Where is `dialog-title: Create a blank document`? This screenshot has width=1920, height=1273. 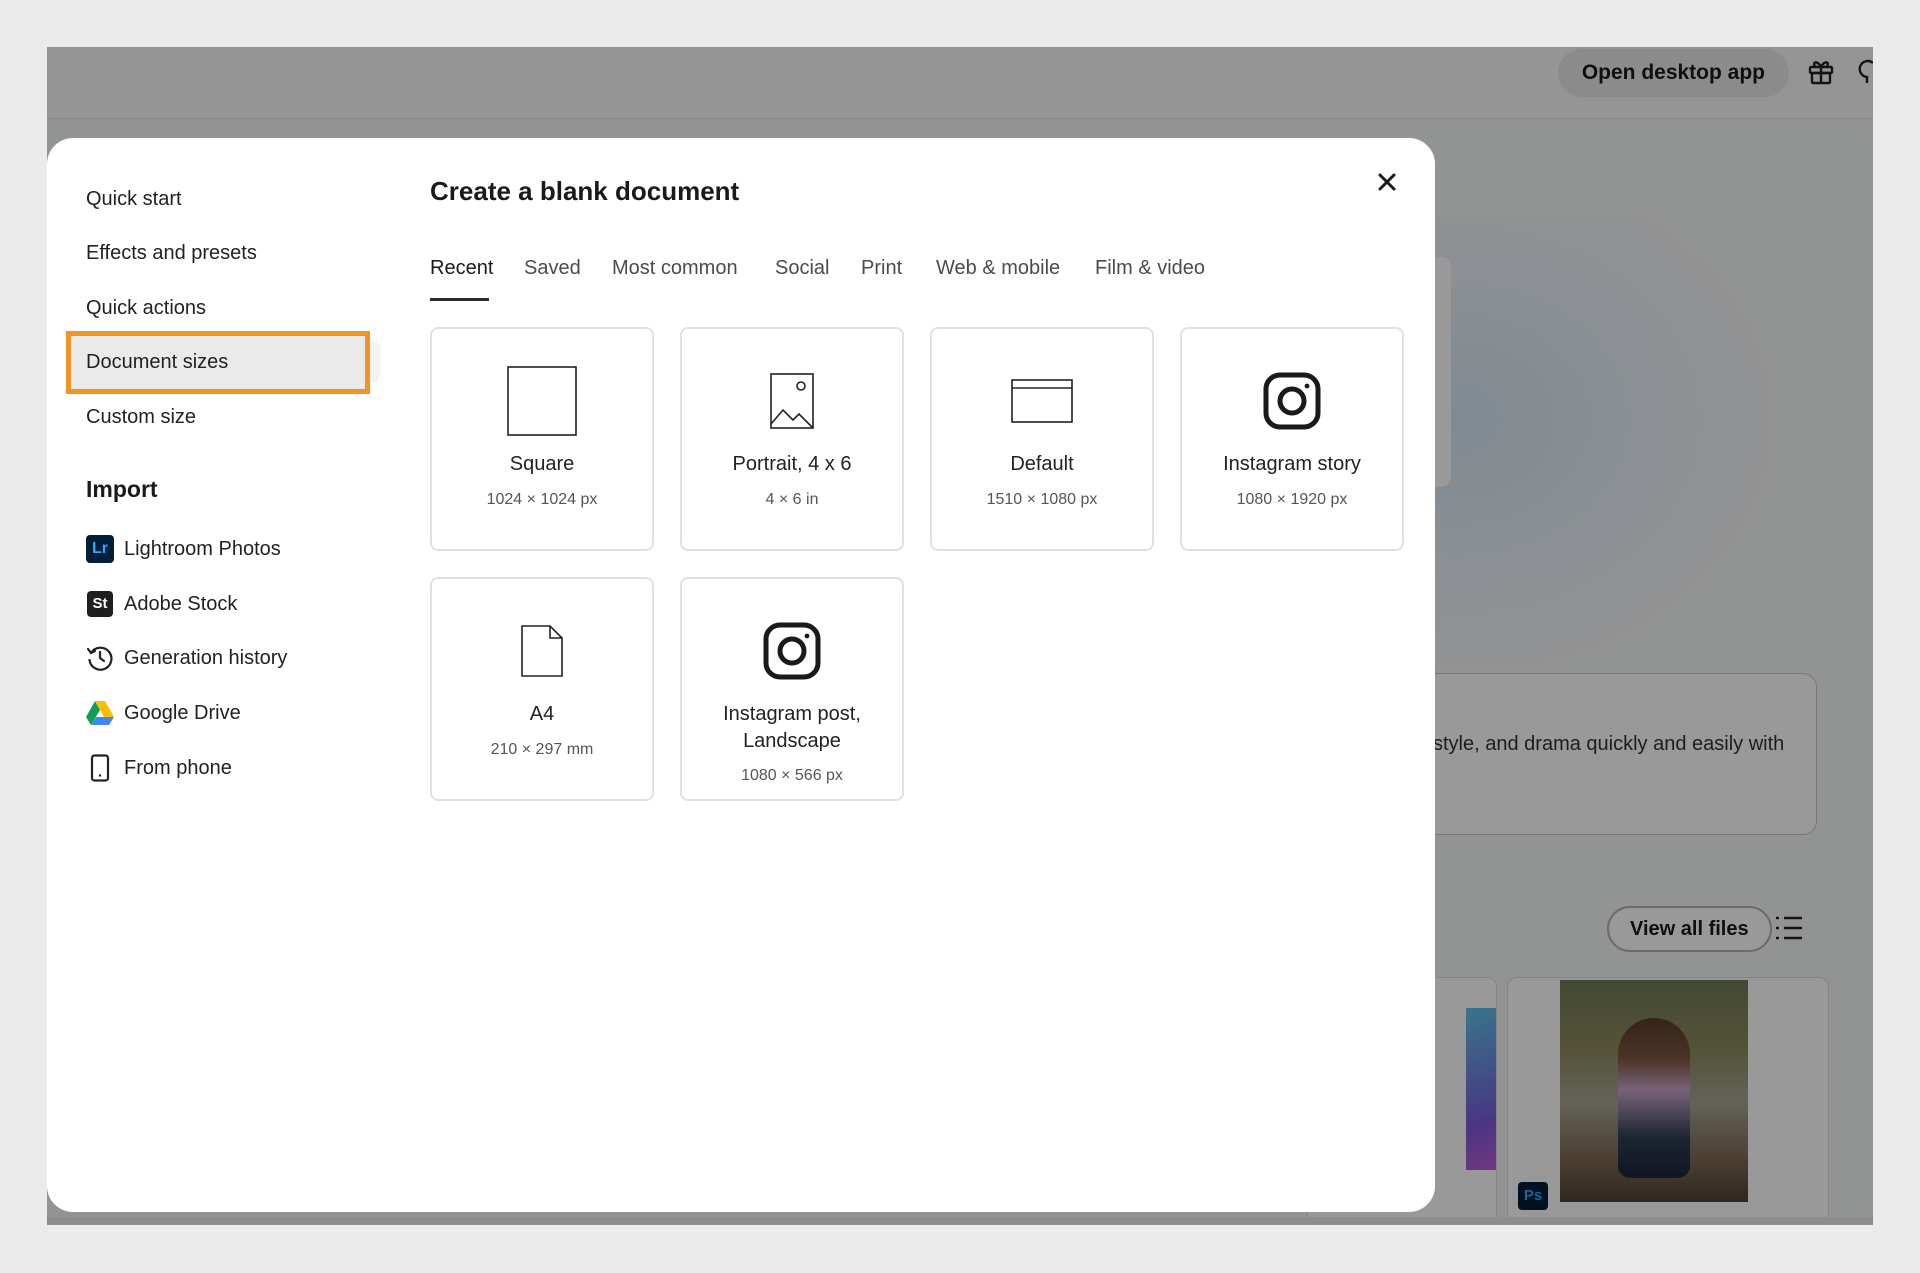
dialog-title: Create a blank document is located at coordinates (585, 191).